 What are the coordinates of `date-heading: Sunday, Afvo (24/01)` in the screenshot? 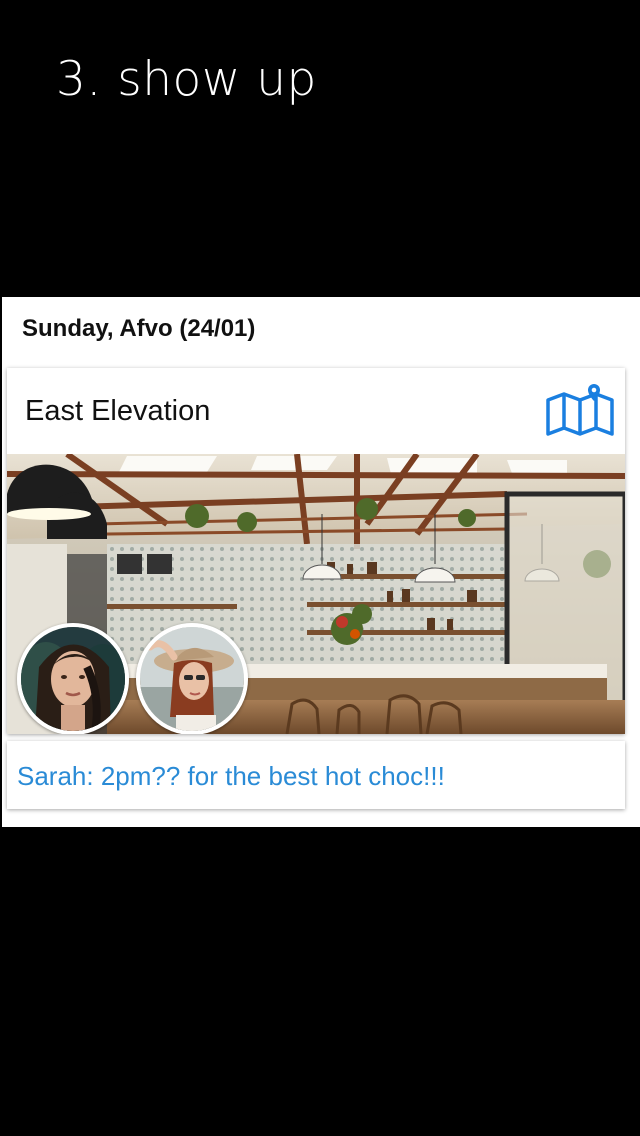 It's located at (139, 328).